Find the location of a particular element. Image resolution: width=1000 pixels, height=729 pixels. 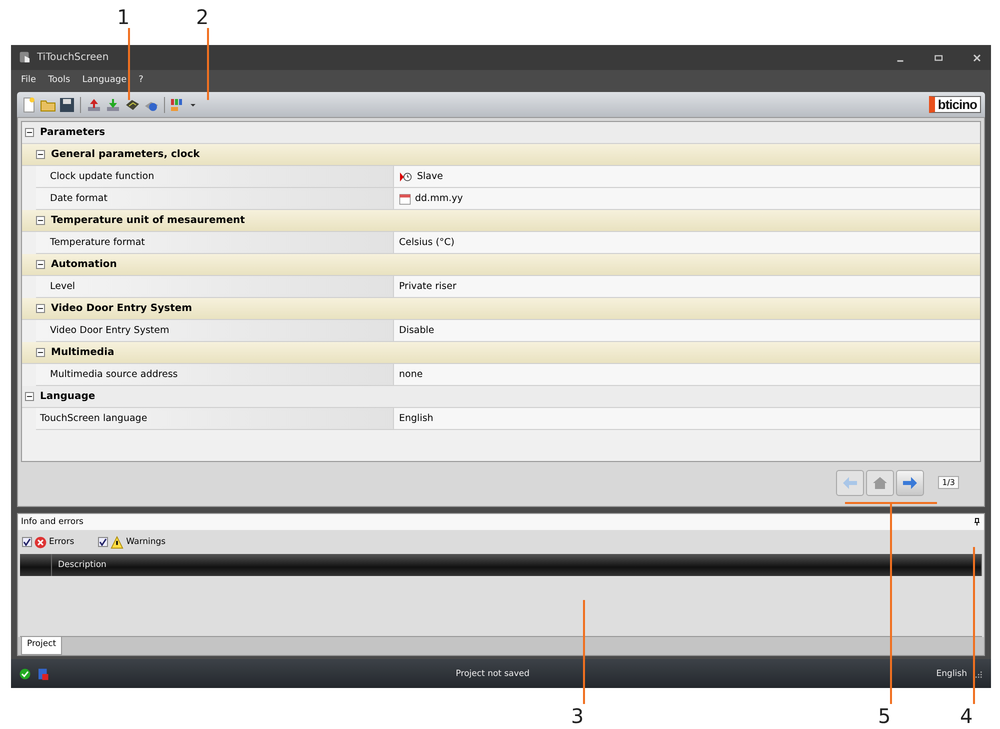

category-label: Video Door Entry System is located at coordinates (121, 308).